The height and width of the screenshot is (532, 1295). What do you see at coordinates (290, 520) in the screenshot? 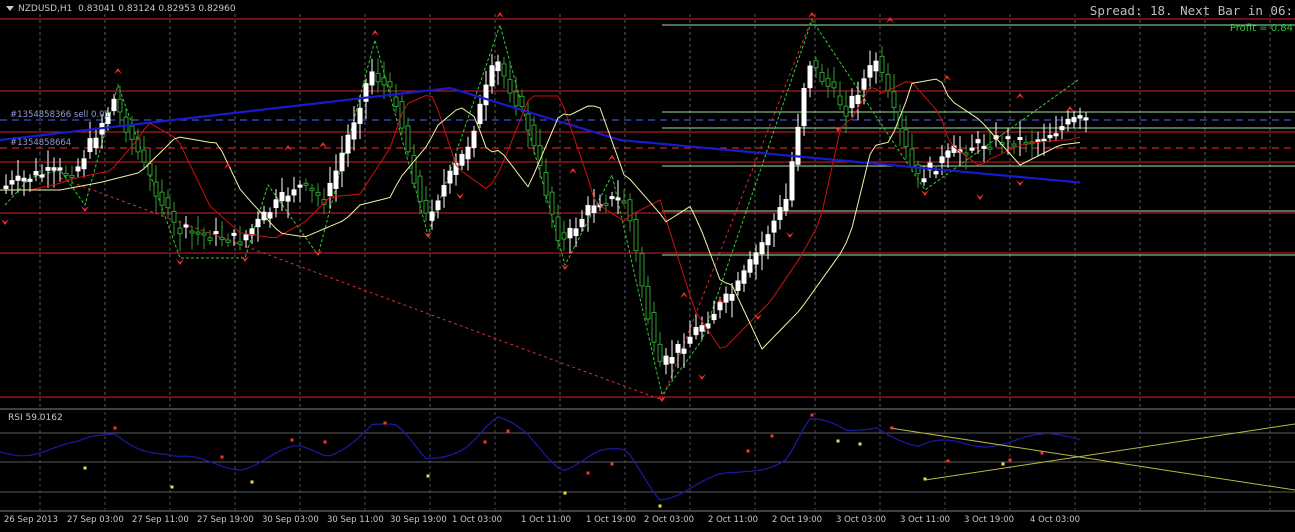
I see `time-axis-tick: 30 Sep 03:00` at bounding box center [290, 520].